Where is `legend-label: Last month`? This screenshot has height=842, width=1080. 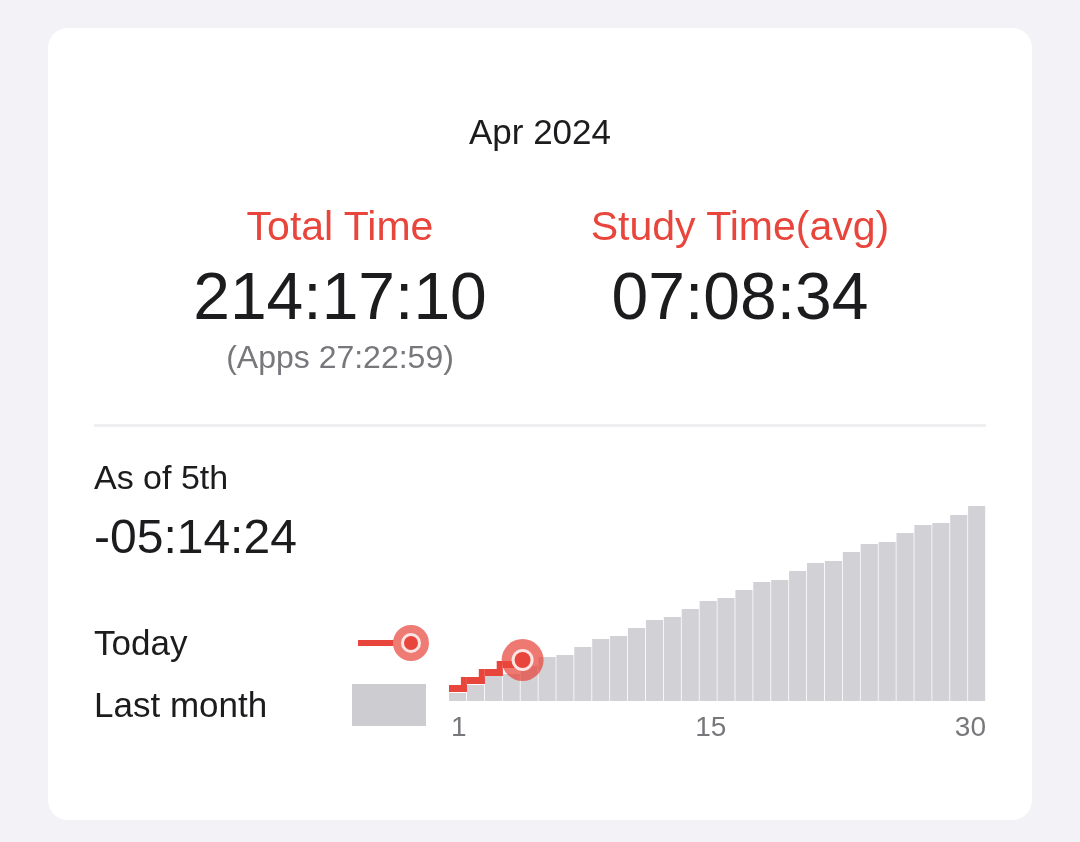
legend-label: Last month is located at coordinates (181, 705).